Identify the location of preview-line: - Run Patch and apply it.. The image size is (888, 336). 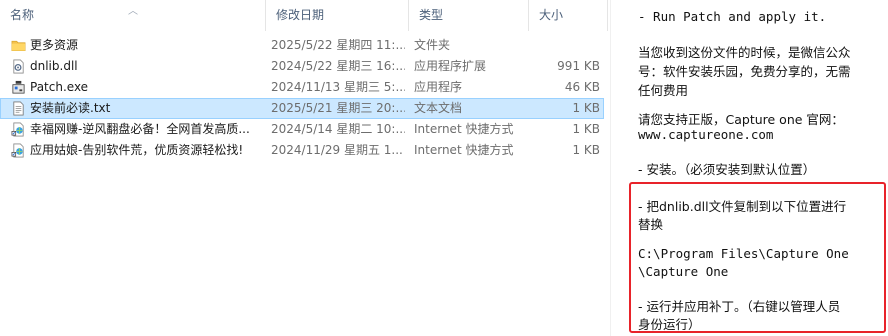
(732, 16).